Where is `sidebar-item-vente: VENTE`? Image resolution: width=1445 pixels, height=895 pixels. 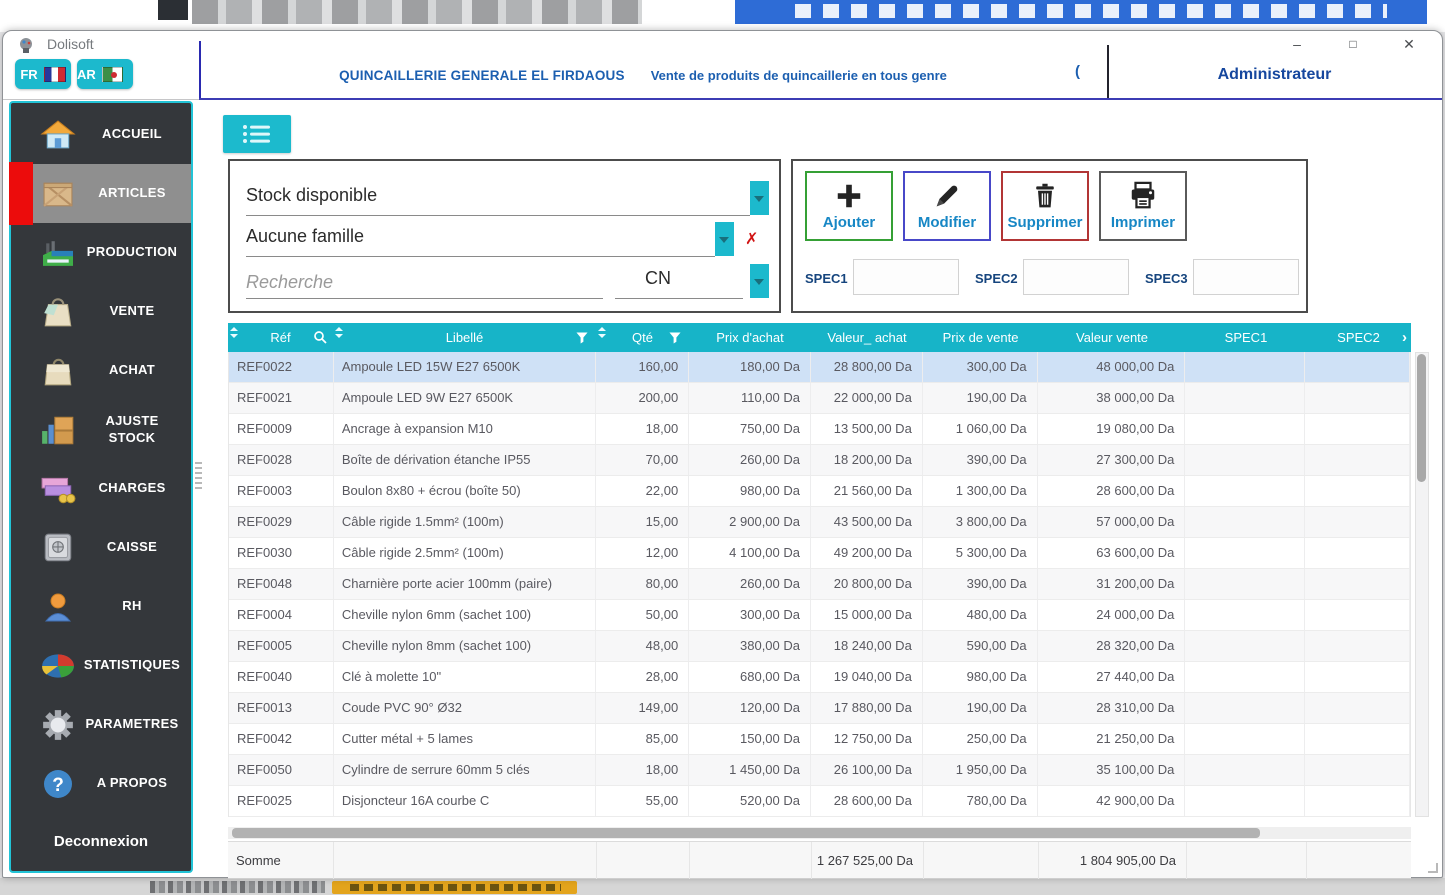
sidebar-item-vente: VENTE is located at coordinates (101, 311).